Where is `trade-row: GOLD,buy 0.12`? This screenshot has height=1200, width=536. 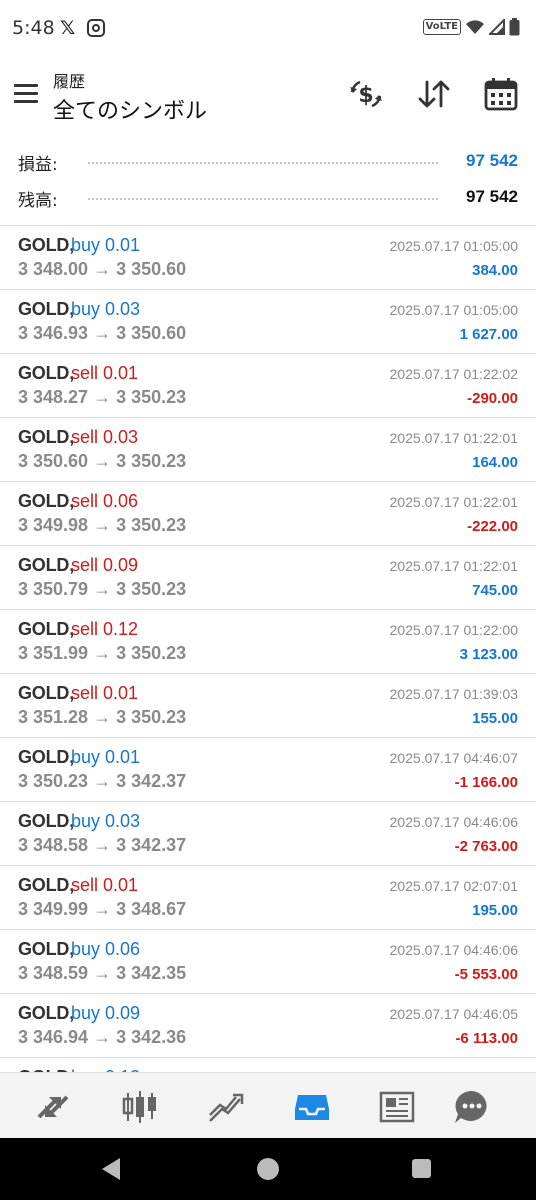
trade-row: GOLD,buy 0.12 is located at coordinates (268, 1065).